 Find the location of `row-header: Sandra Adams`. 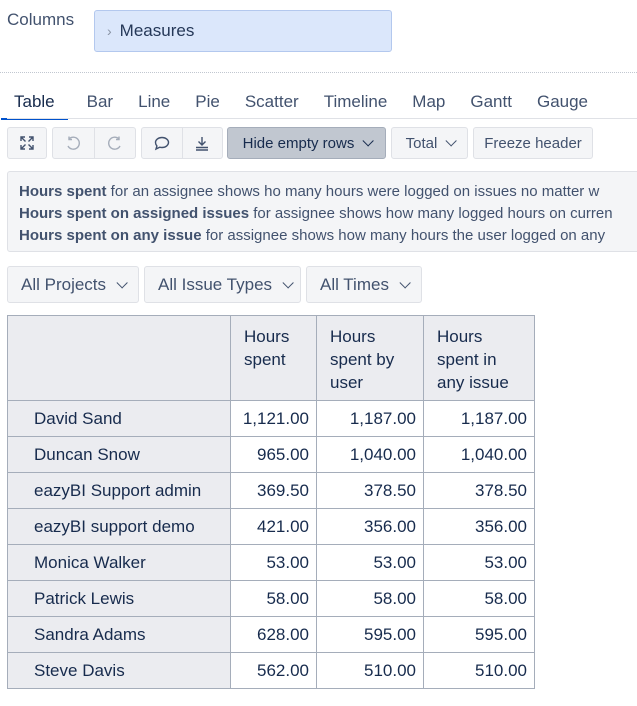

row-header: Sandra Adams is located at coordinates (119, 634).